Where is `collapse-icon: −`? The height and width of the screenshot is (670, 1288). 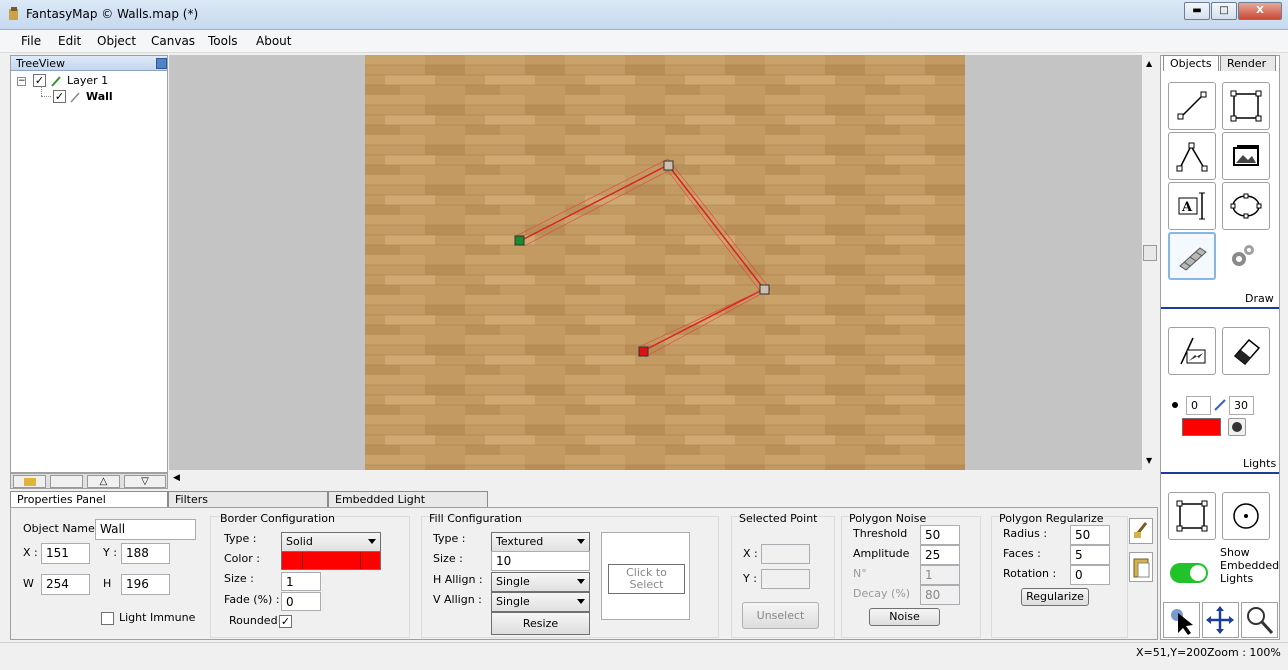
collapse-icon: − is located at coordinates (21, 81).